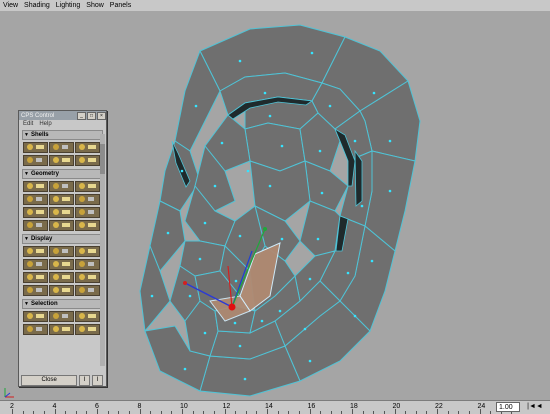 The width and height of the screenshot is (550, 414). What do you see at coordinates (45, 124) in the screenshot?
I see `cps-menu-help: Help` at bounding box center [45, 124].